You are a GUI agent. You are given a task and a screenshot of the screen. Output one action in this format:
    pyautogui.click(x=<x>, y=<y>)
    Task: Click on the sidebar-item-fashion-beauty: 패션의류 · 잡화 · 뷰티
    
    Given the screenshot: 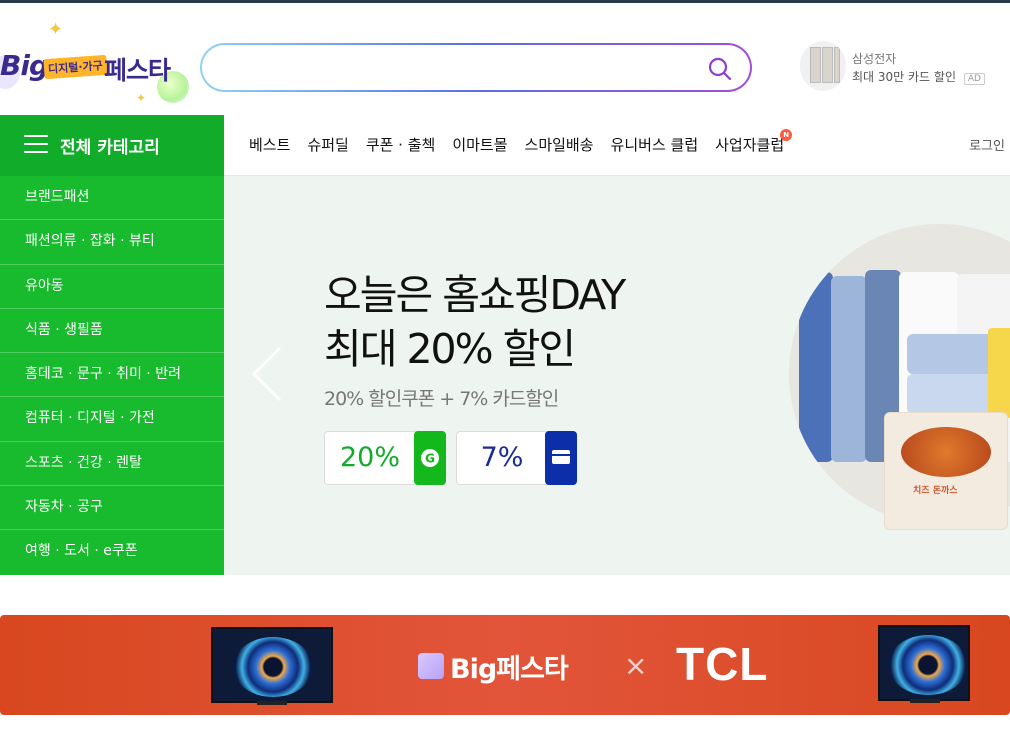 What is the action you would take?
    pyautogui.click(x=112, y=242)
    